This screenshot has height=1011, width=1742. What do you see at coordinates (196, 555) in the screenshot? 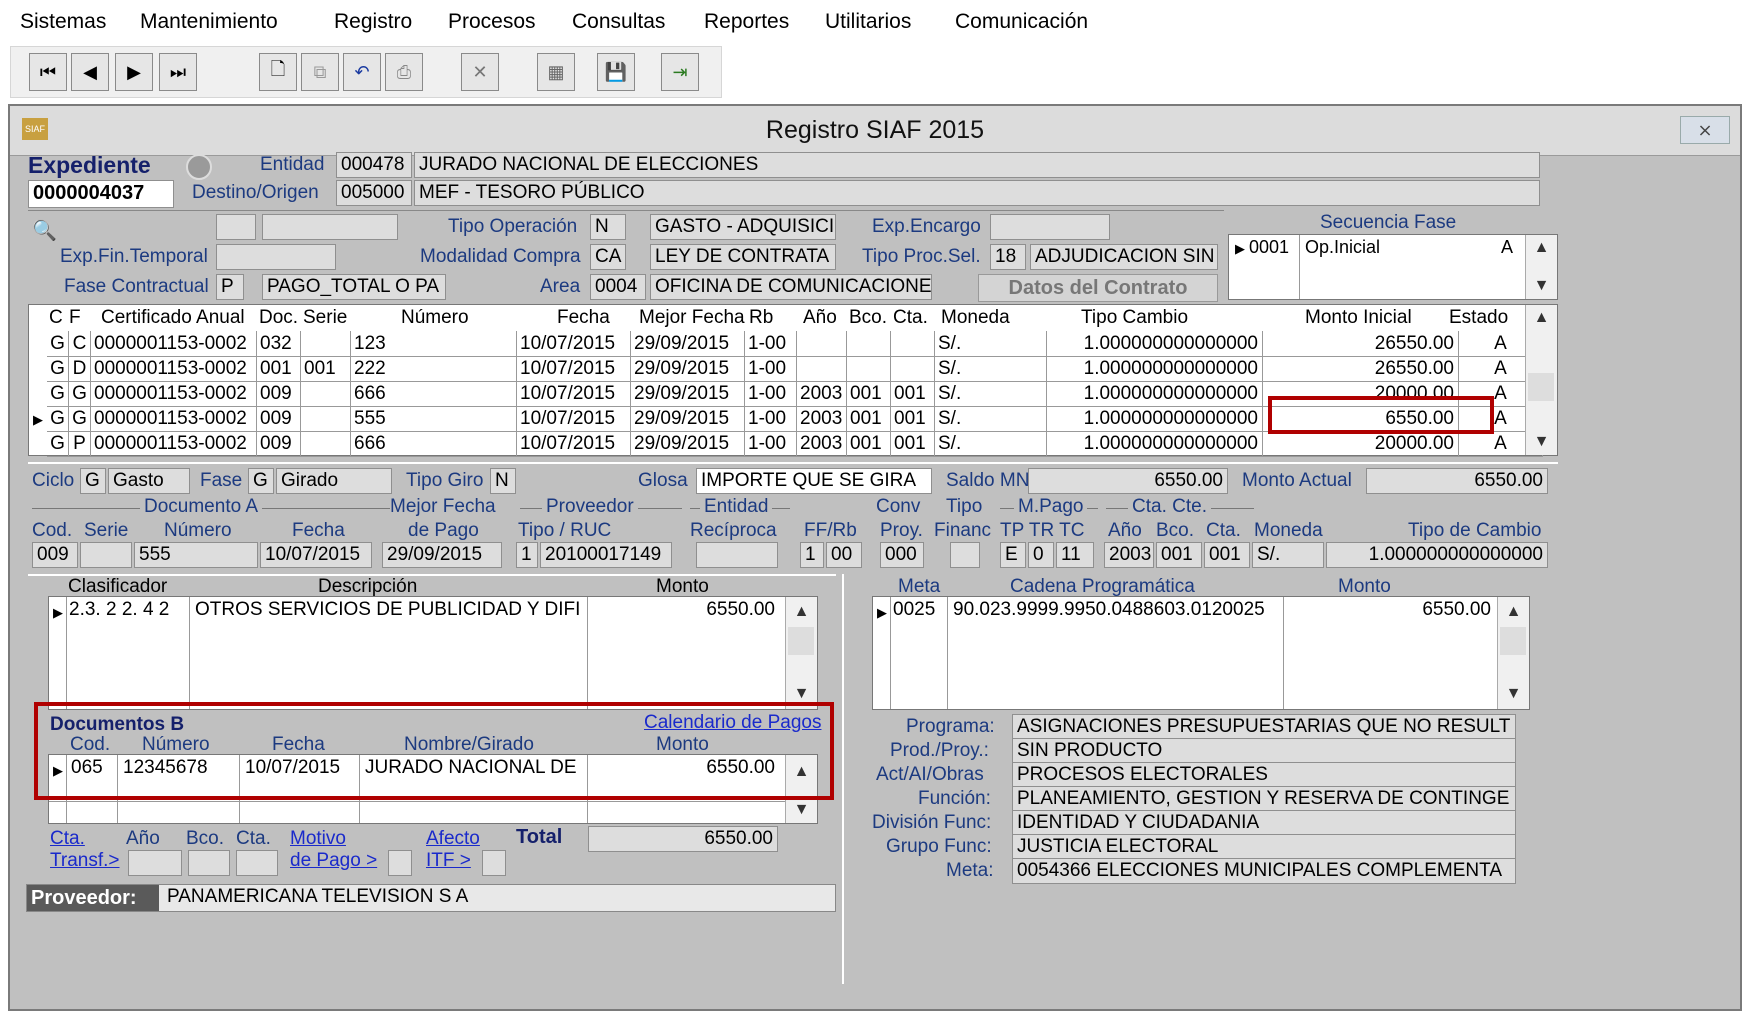
I see `doca-numero: 555` at bounding box center [196, 555].